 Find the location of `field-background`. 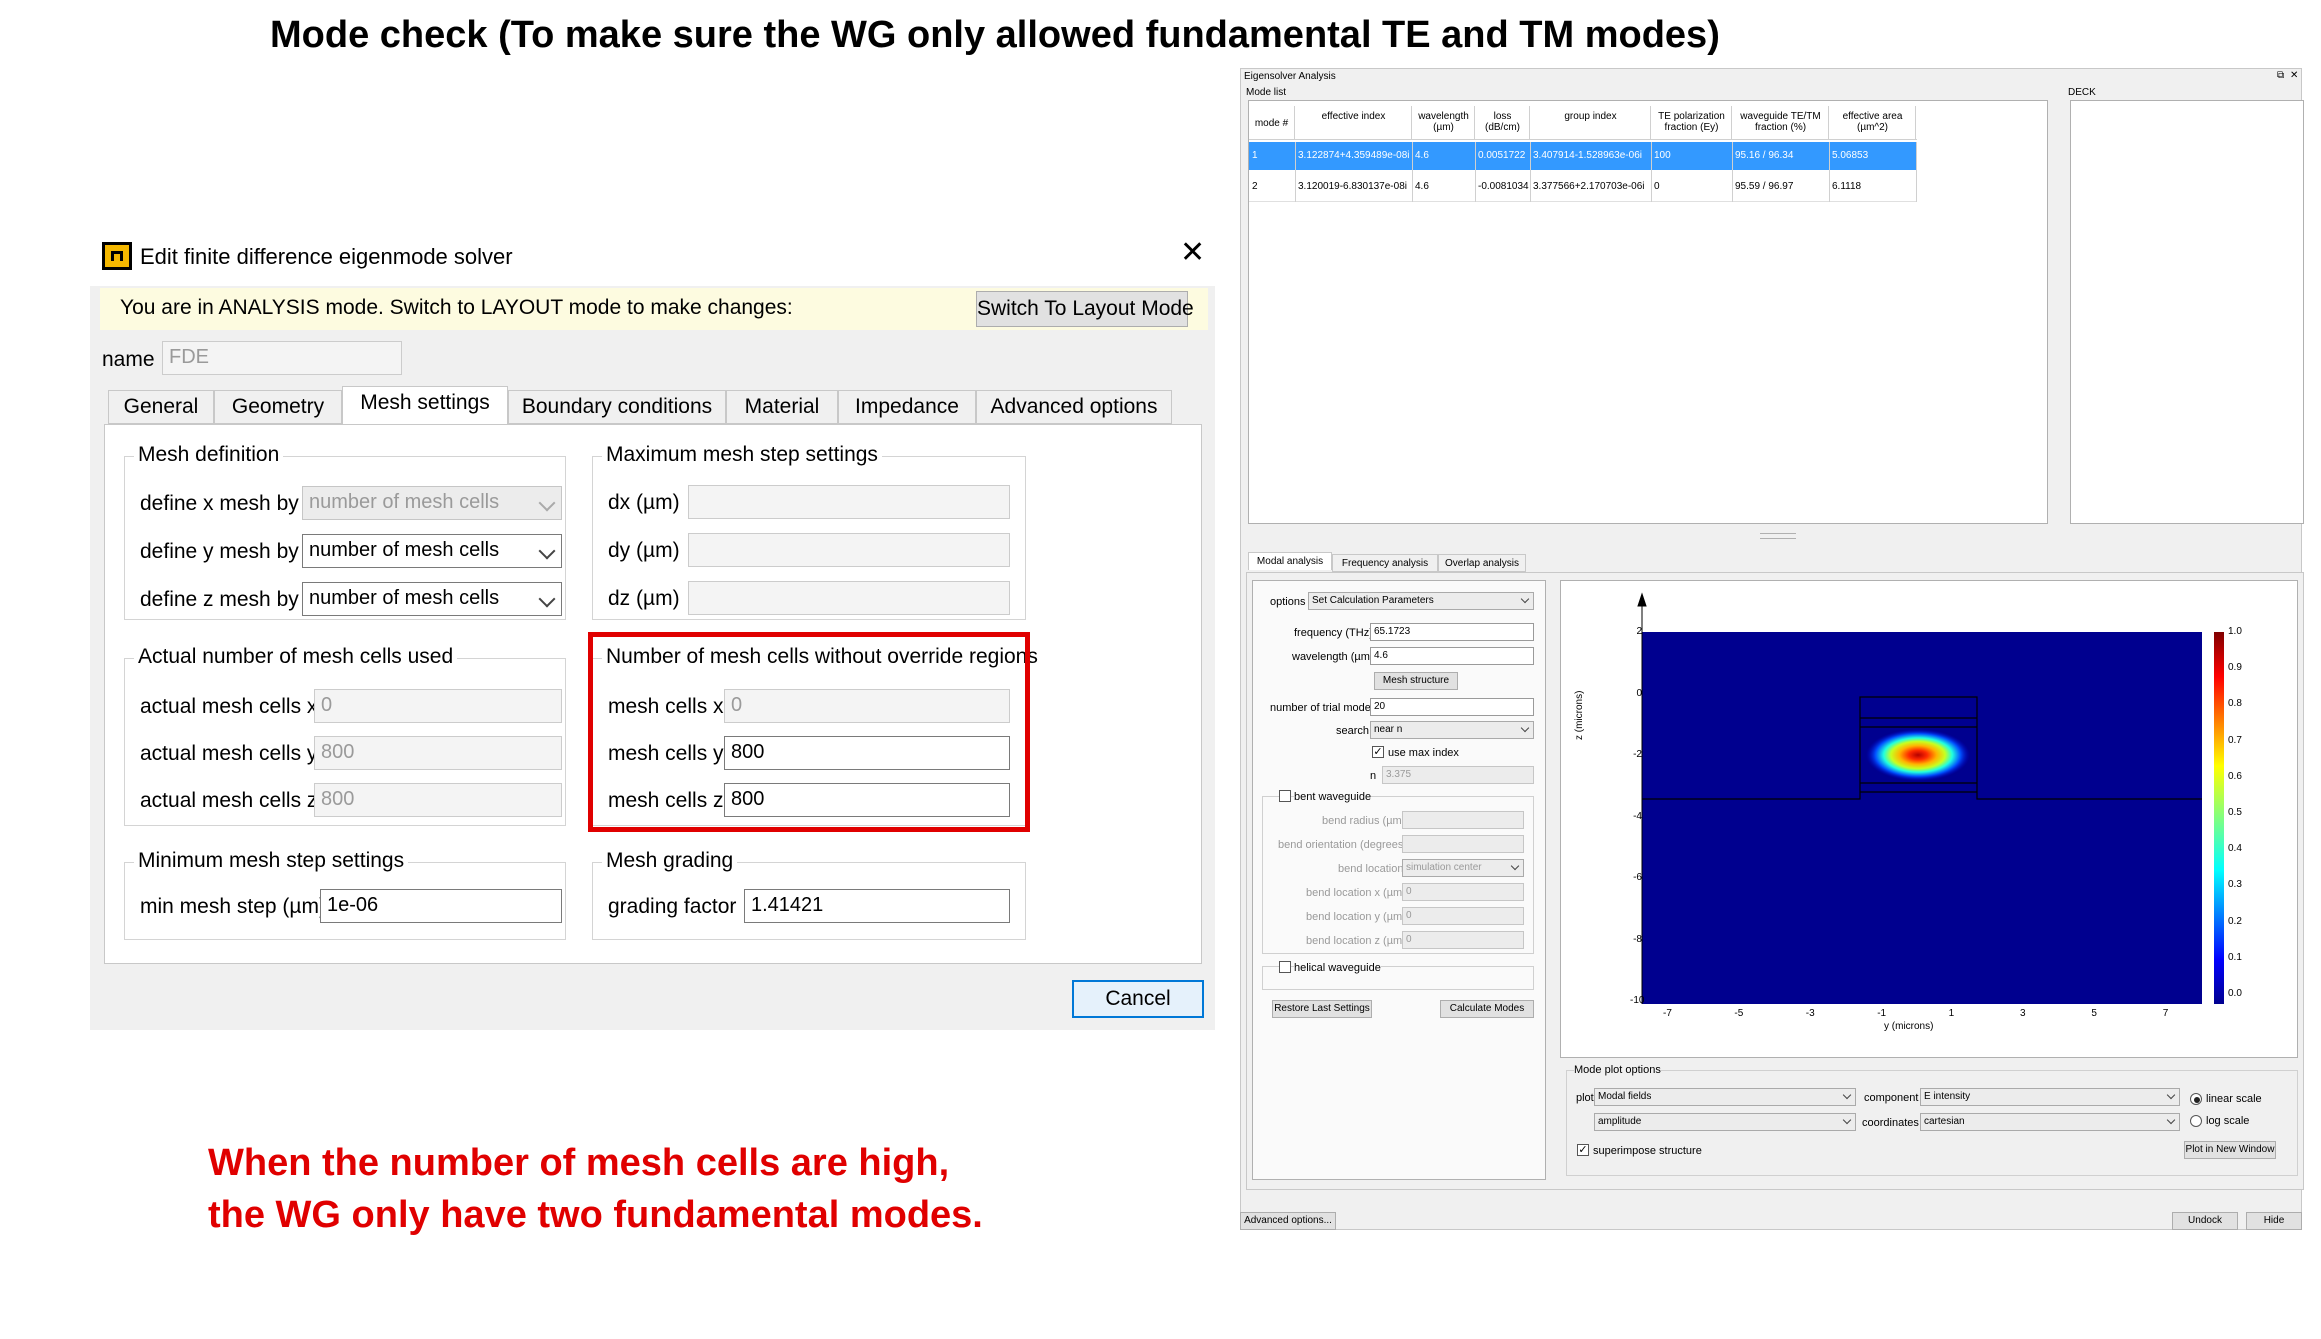

field-background is located at coordinates (1922, 818).